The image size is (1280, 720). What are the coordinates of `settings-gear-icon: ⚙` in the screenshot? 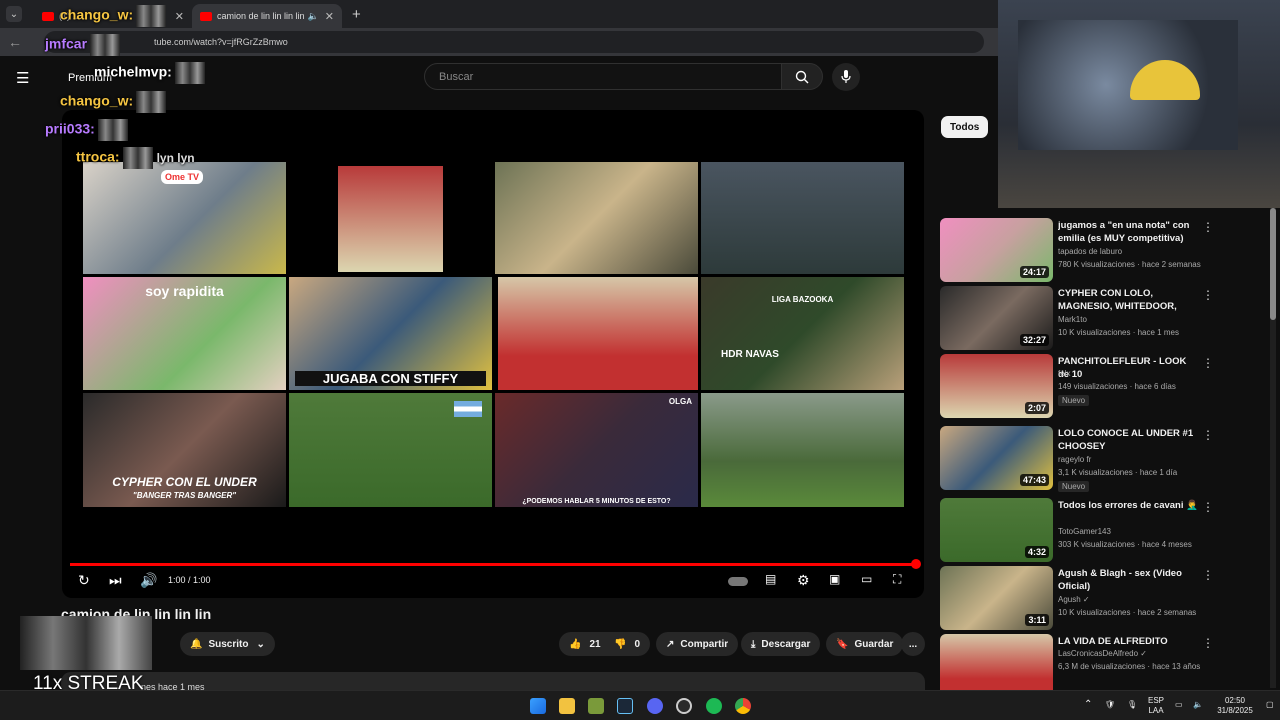 It's located at (803, 580).